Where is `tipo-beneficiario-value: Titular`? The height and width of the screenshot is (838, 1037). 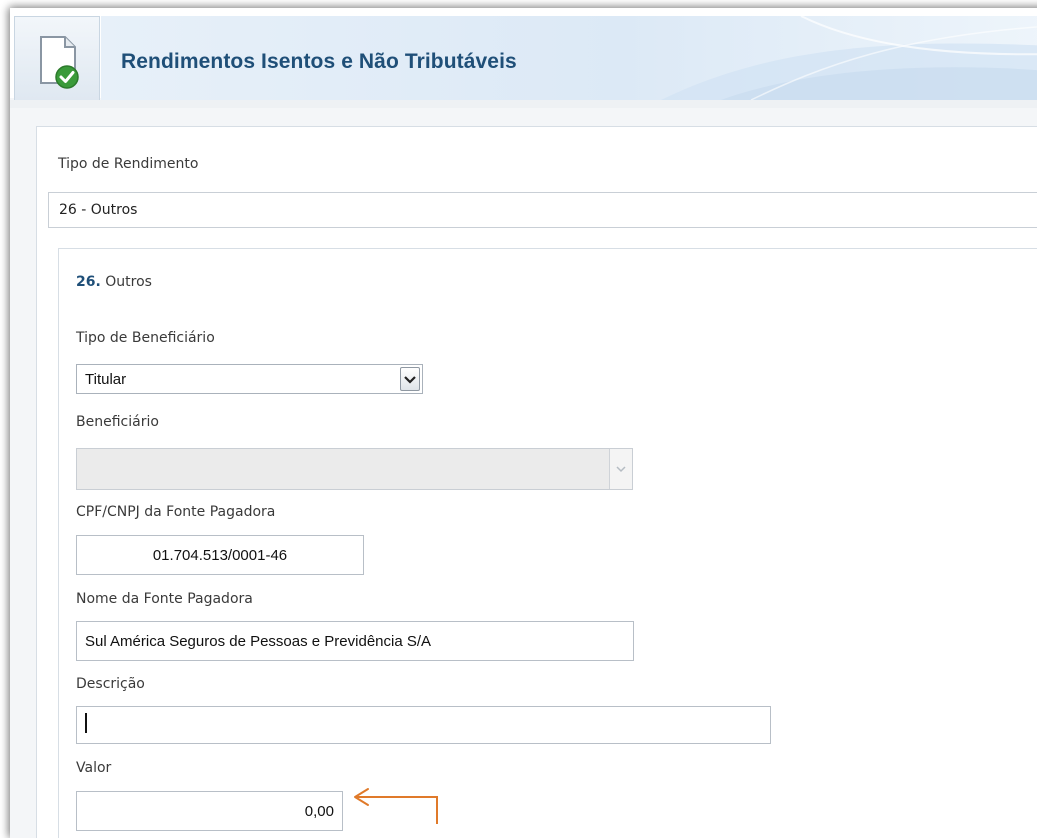 tipo-beneficiario-value: Titular is located at coordinates (106, 379).